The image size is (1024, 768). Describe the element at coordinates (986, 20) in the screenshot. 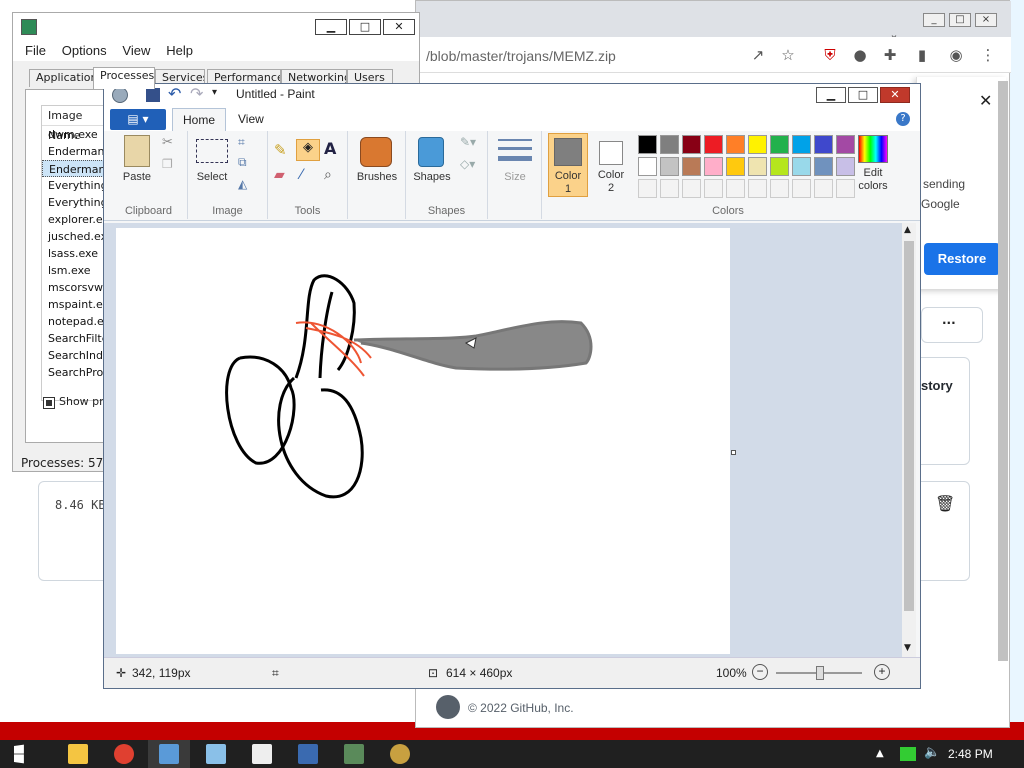

I see `browser-close-button: ×` at that location.